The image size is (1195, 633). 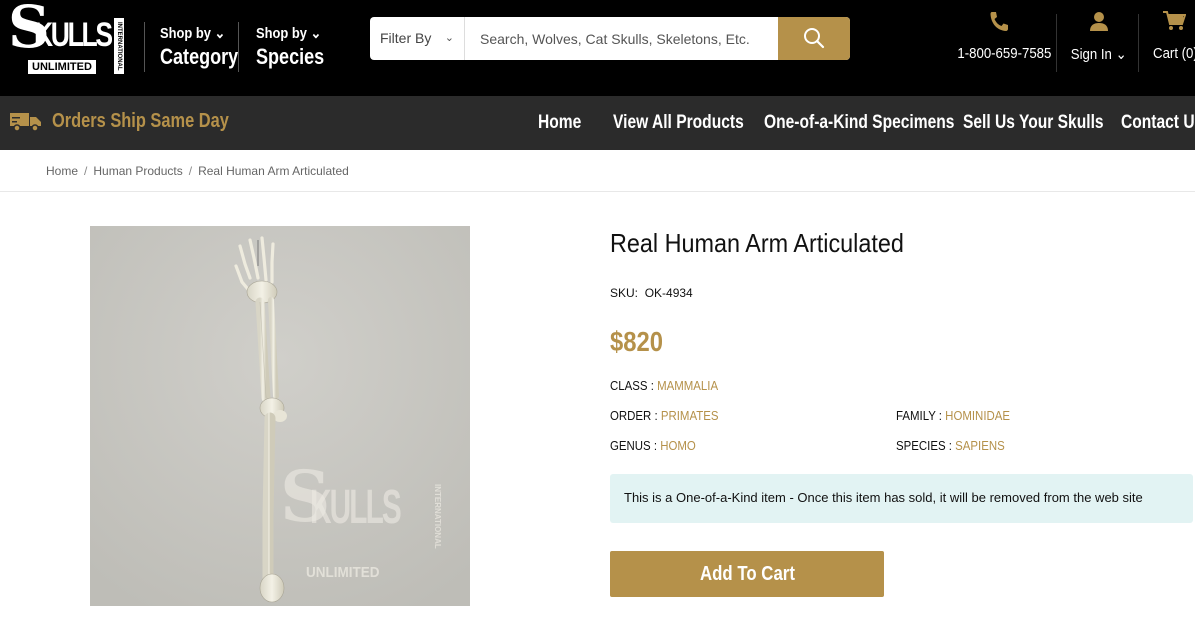 What do you see at coordinates (73, 35) in the screenshot?
I see `logo-wordmark: KULLS` at bounding box center [73, 35].